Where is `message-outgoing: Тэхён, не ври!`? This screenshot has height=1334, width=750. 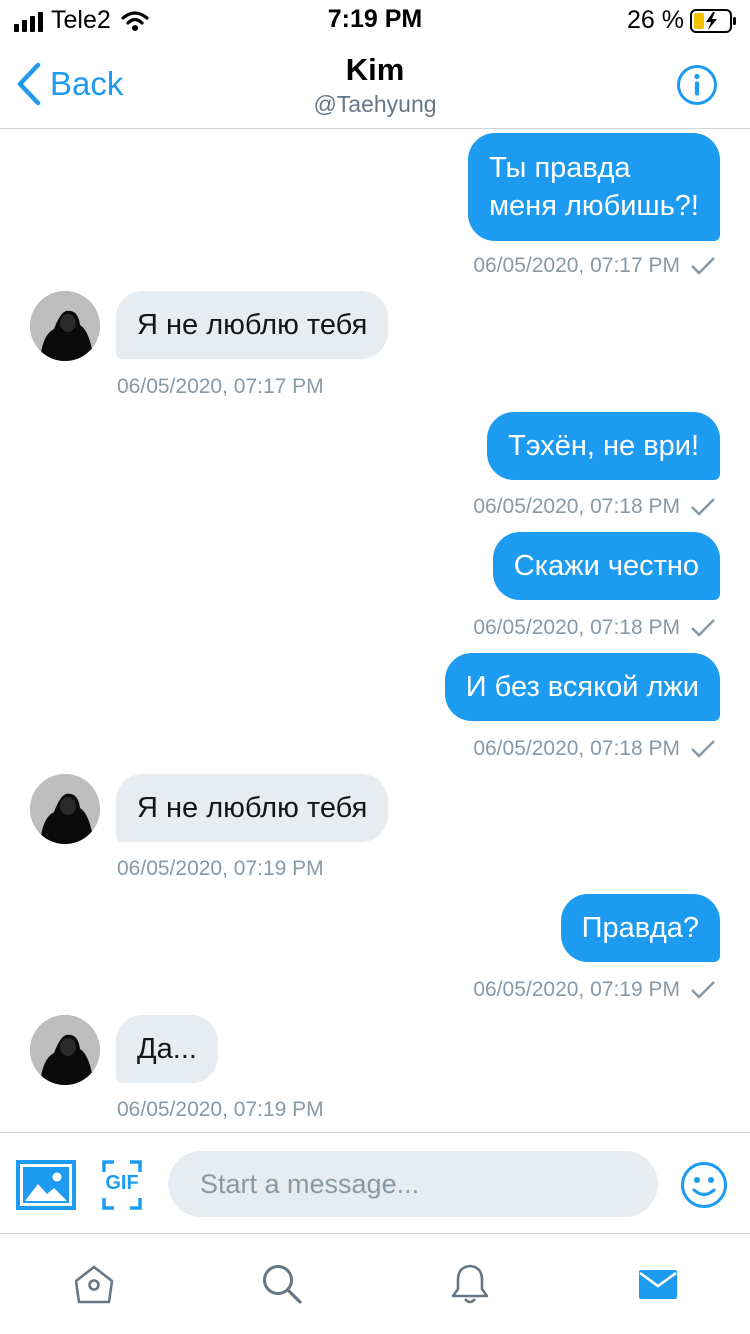
message-outgoing: Тэхён, не ври! is located at coordinates (603, 446).